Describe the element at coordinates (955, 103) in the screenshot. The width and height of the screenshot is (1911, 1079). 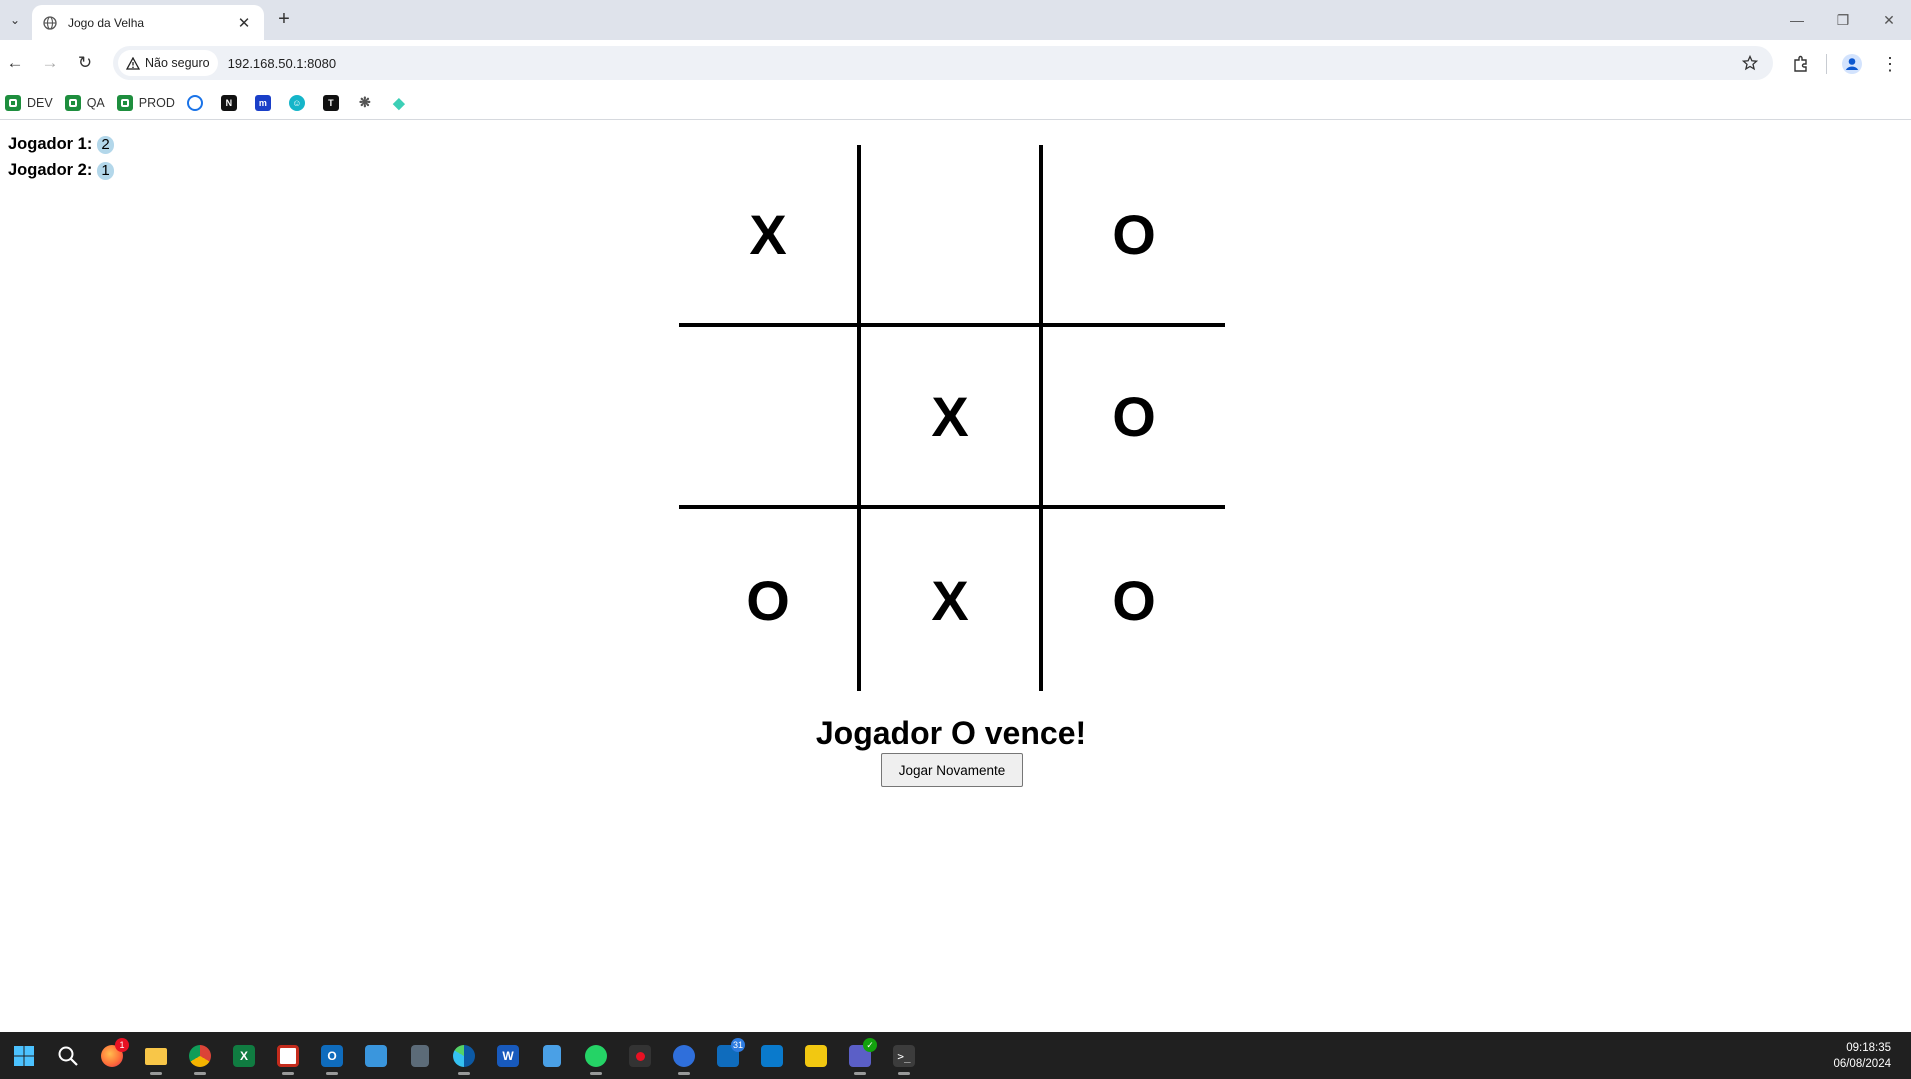
I see `bookmarks-bar: DEV QA PROD N m ☺ T ❋ ◆` at that location.